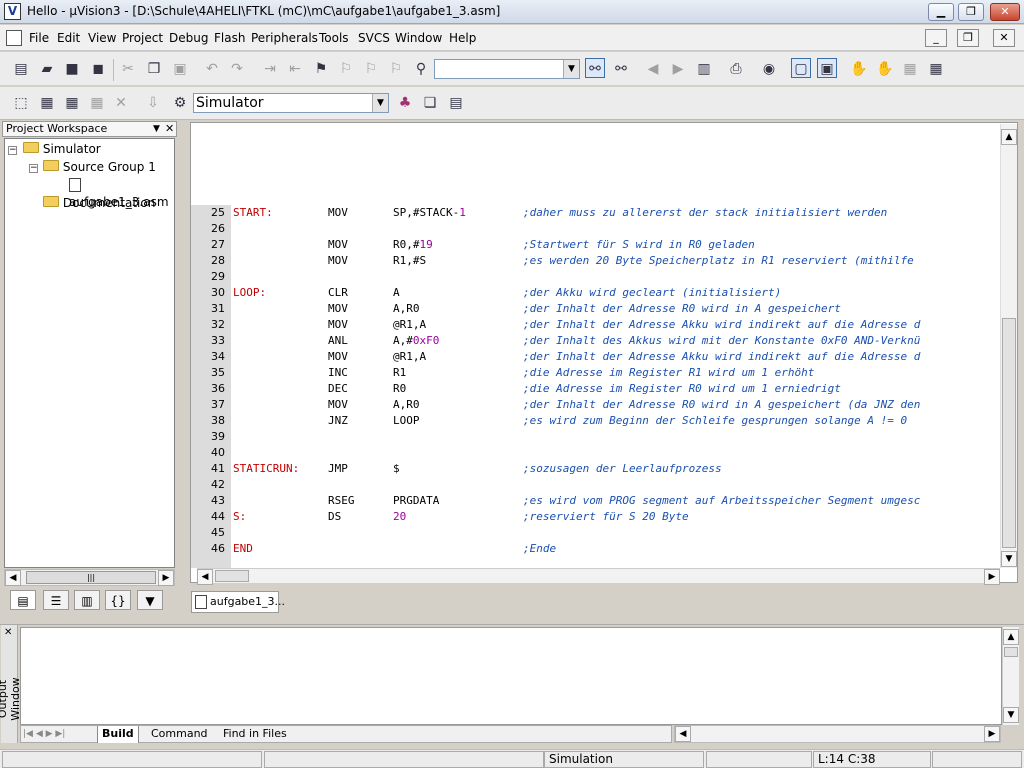 The height and width of the screenshot is (768, 1024). I want to click on hand-icon: ✋, so click(859, 69).